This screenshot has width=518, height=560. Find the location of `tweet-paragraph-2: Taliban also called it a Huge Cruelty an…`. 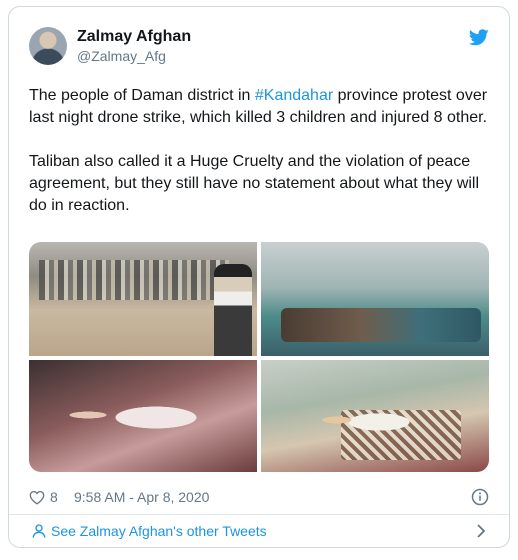

tweet-paragraph-2: Taliban also called it a Huge Cruelty an… is located at coordinates (254, 183).